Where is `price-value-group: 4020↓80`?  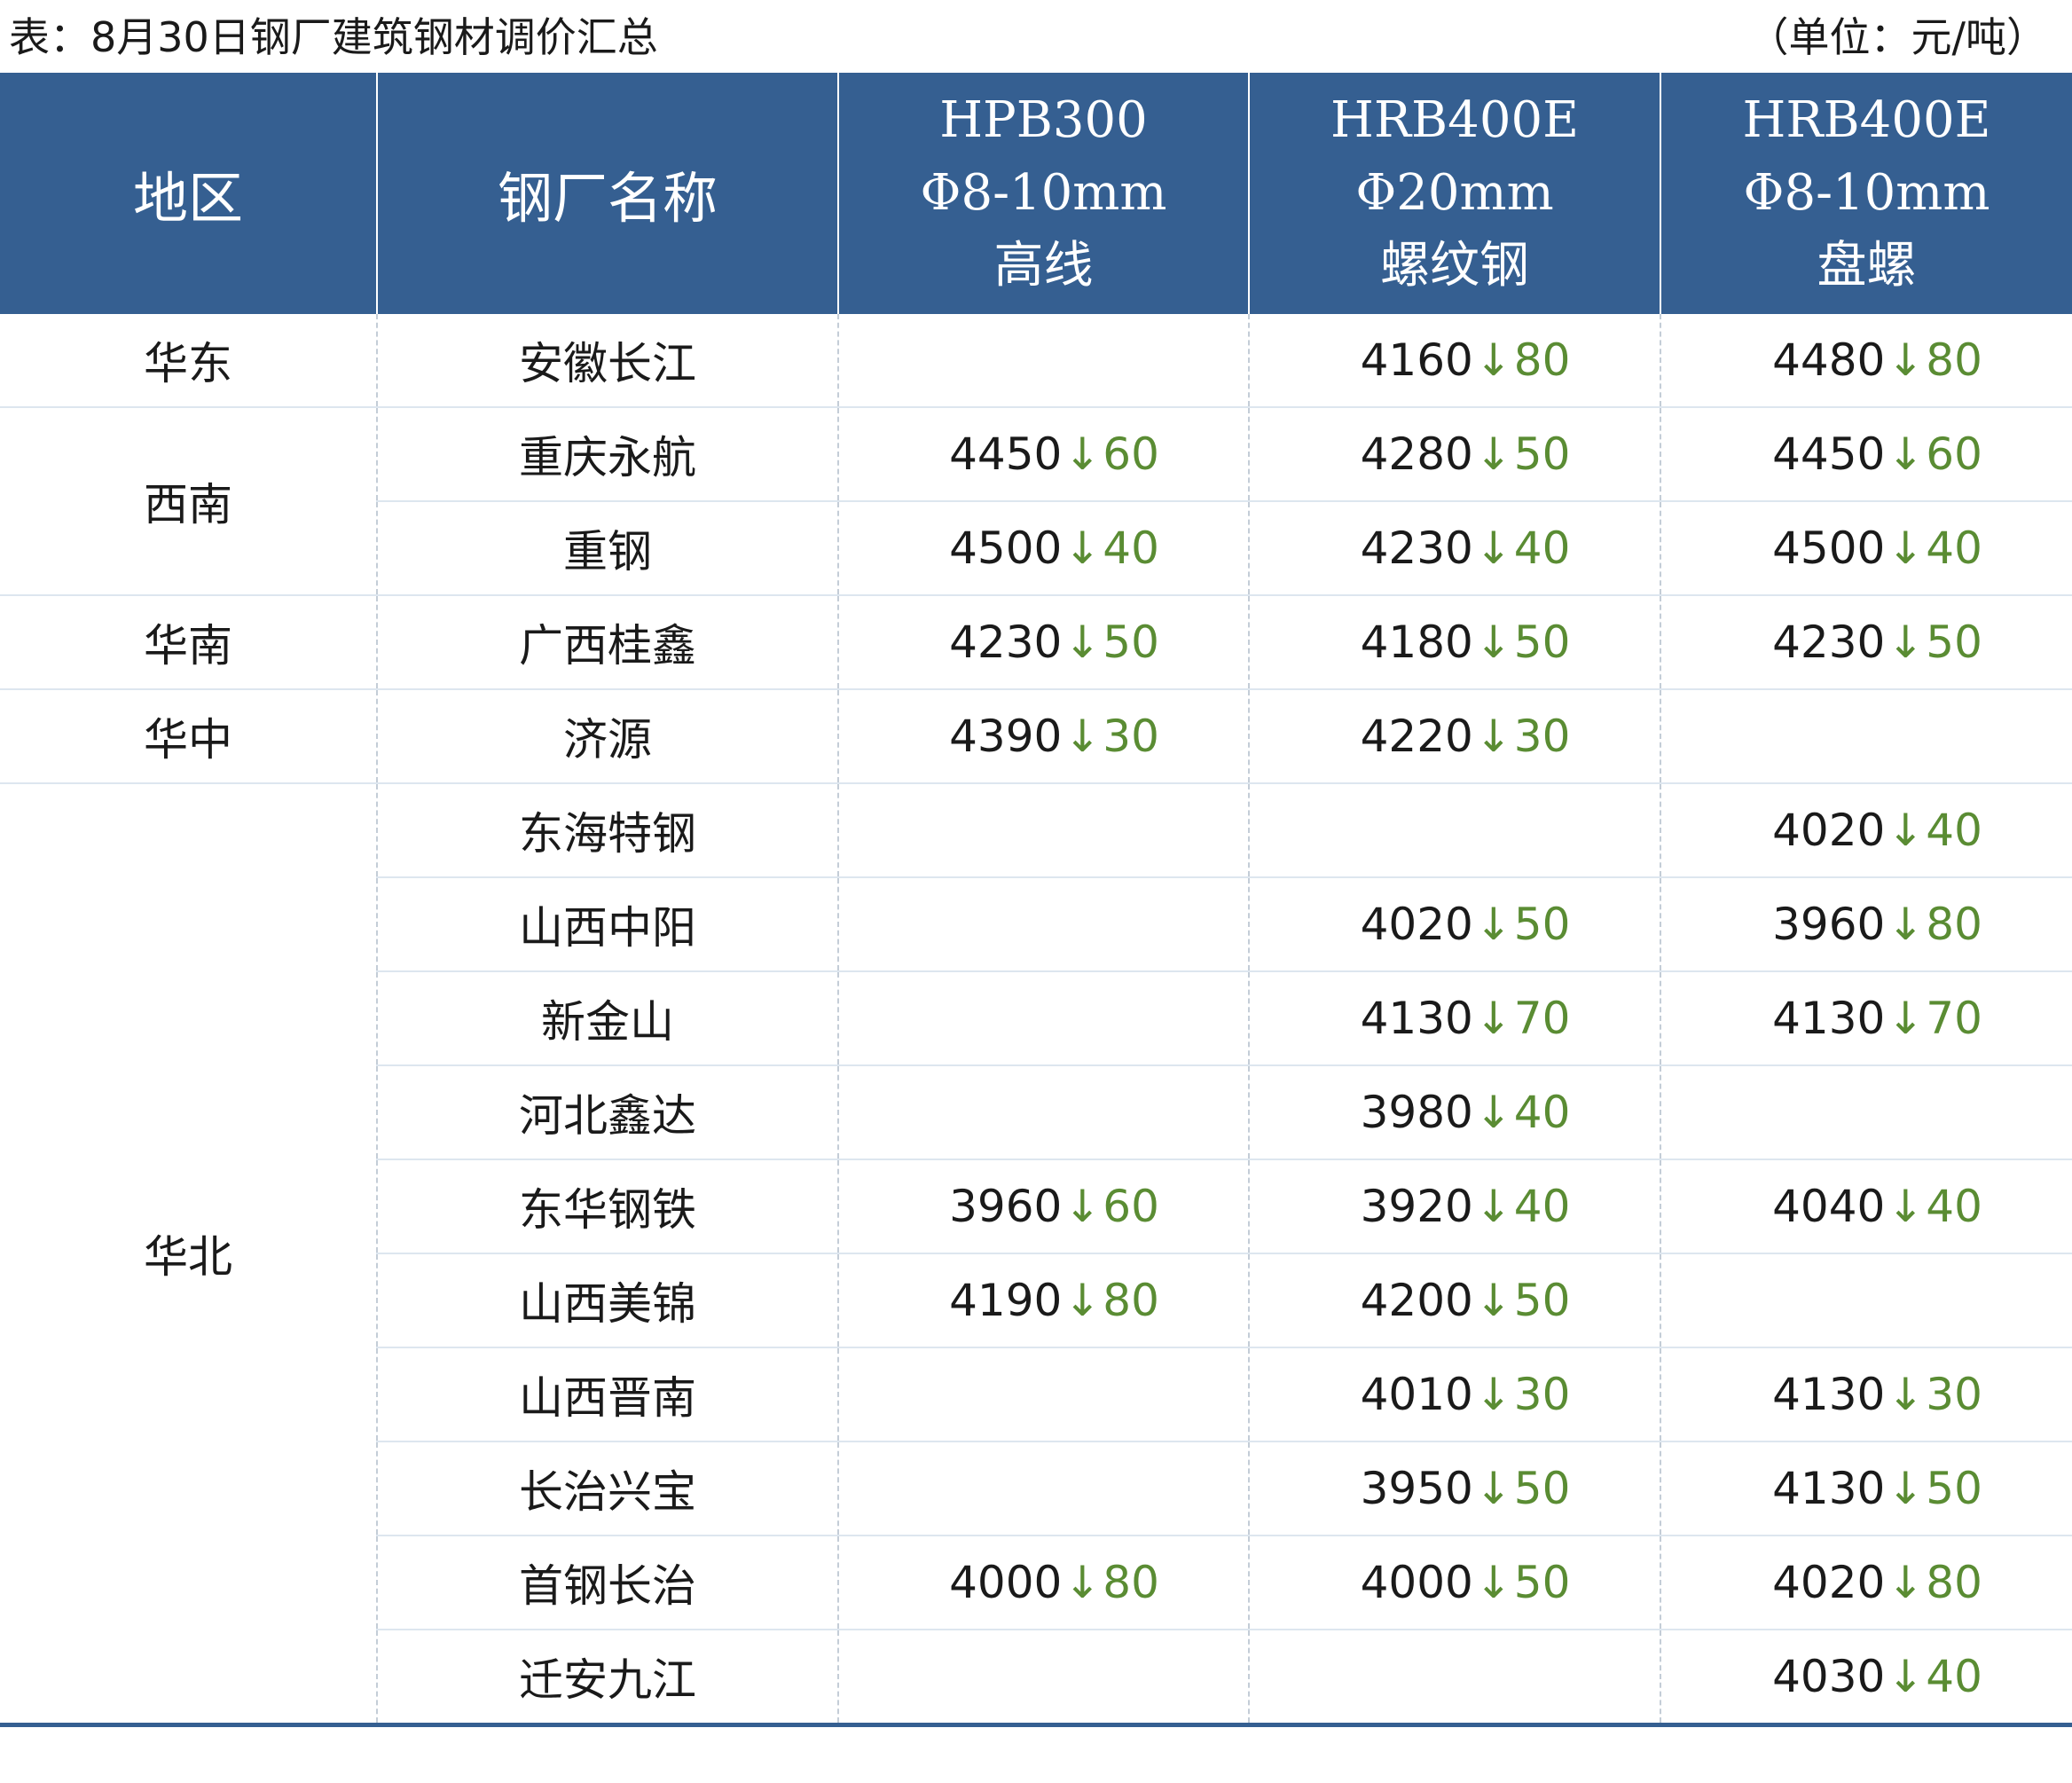
price-value-group: 4020↓80 is located at coordinates (1877, 1583).